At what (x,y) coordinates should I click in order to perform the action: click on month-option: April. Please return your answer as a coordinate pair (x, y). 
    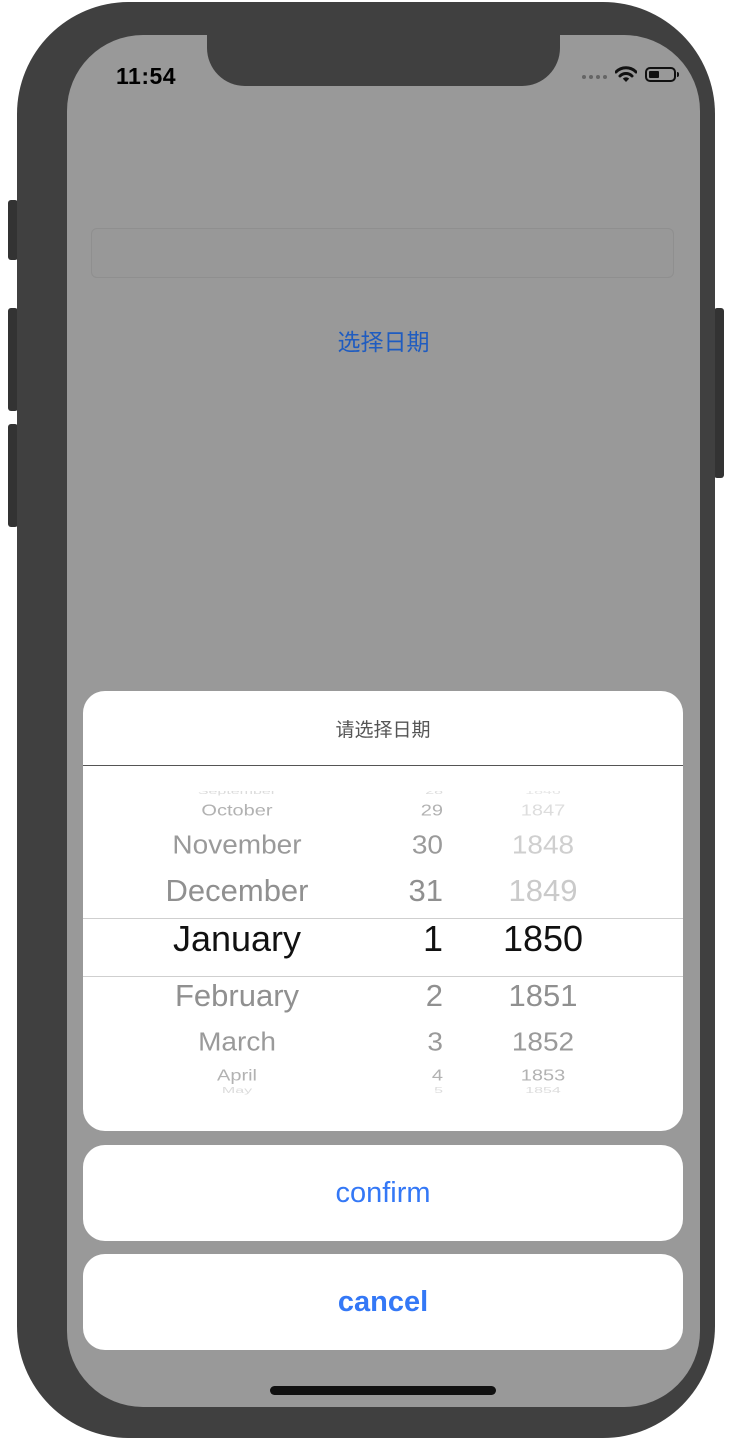
    Looking at the image, I should click on (237, 1076).